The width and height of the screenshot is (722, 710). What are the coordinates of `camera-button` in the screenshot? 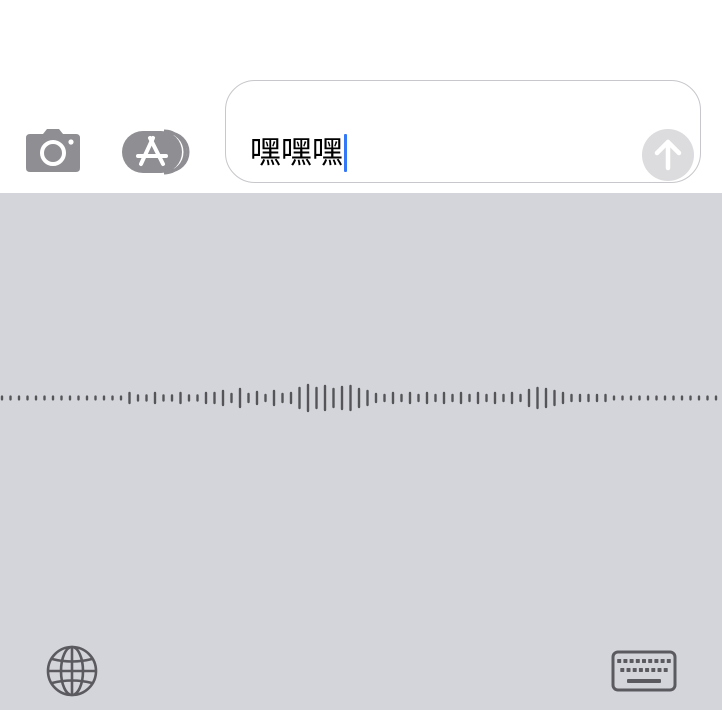 It's located at (53, 151).